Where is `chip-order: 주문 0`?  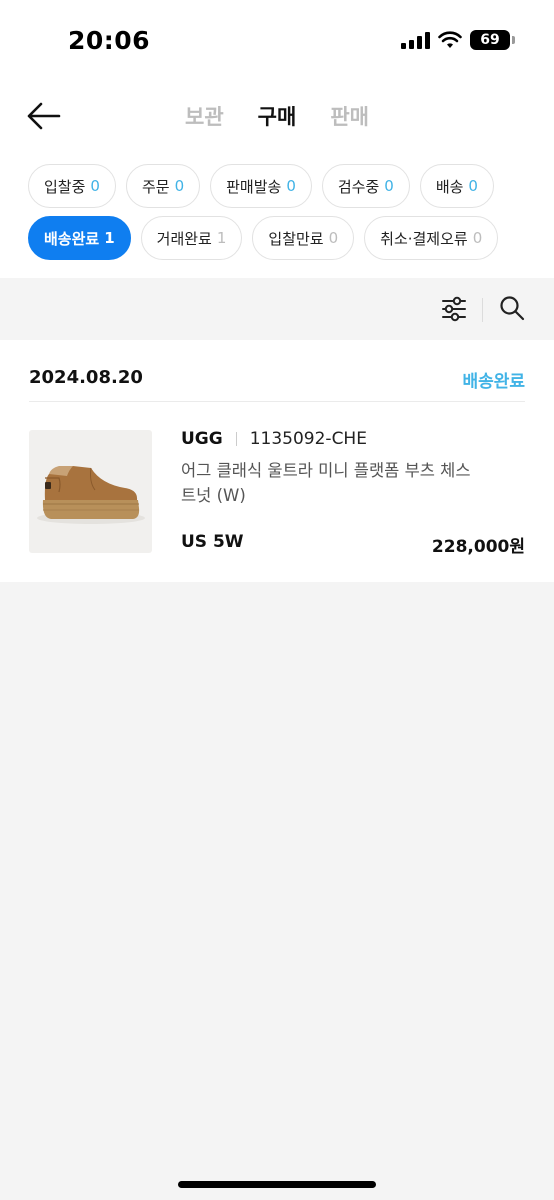 chip-order: 주문 0 is located at coordinates (163, 186).